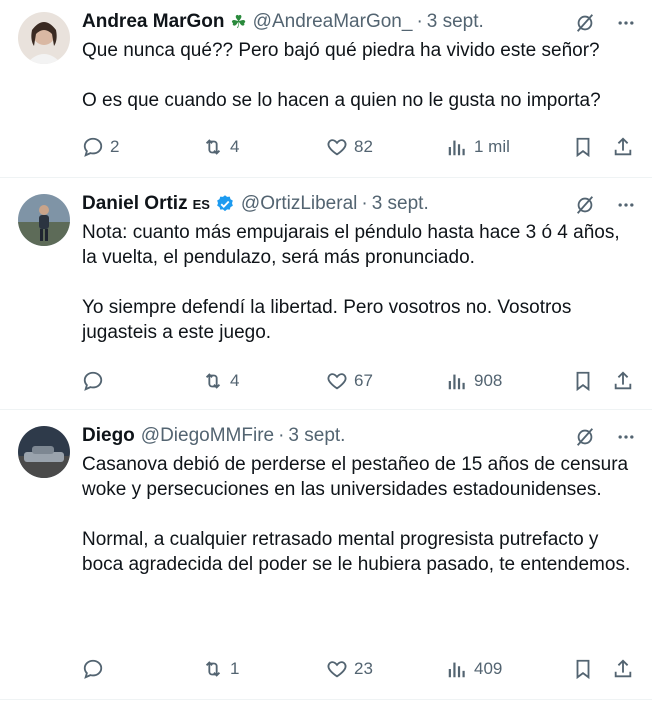  I want to click on author-name: Diego, so click(108, 436).